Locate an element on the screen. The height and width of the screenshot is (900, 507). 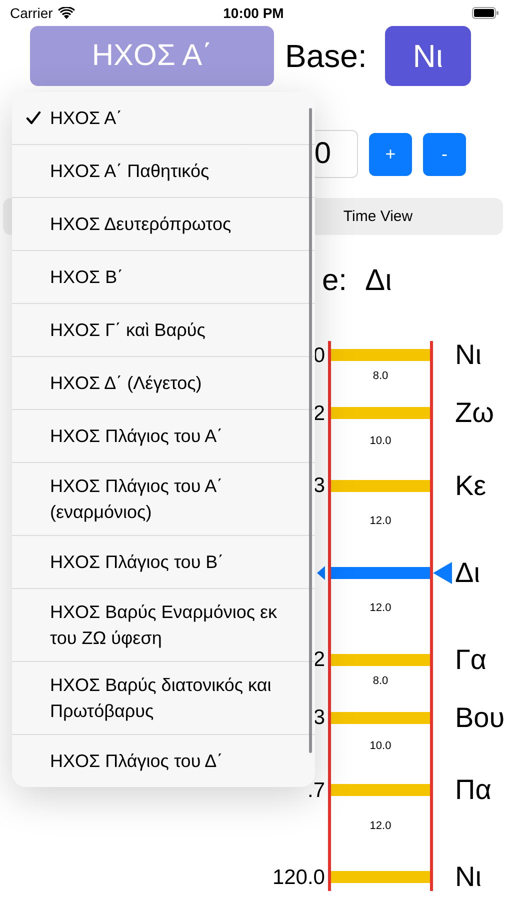
note-name: Βου is located at coordinates (480, 718).